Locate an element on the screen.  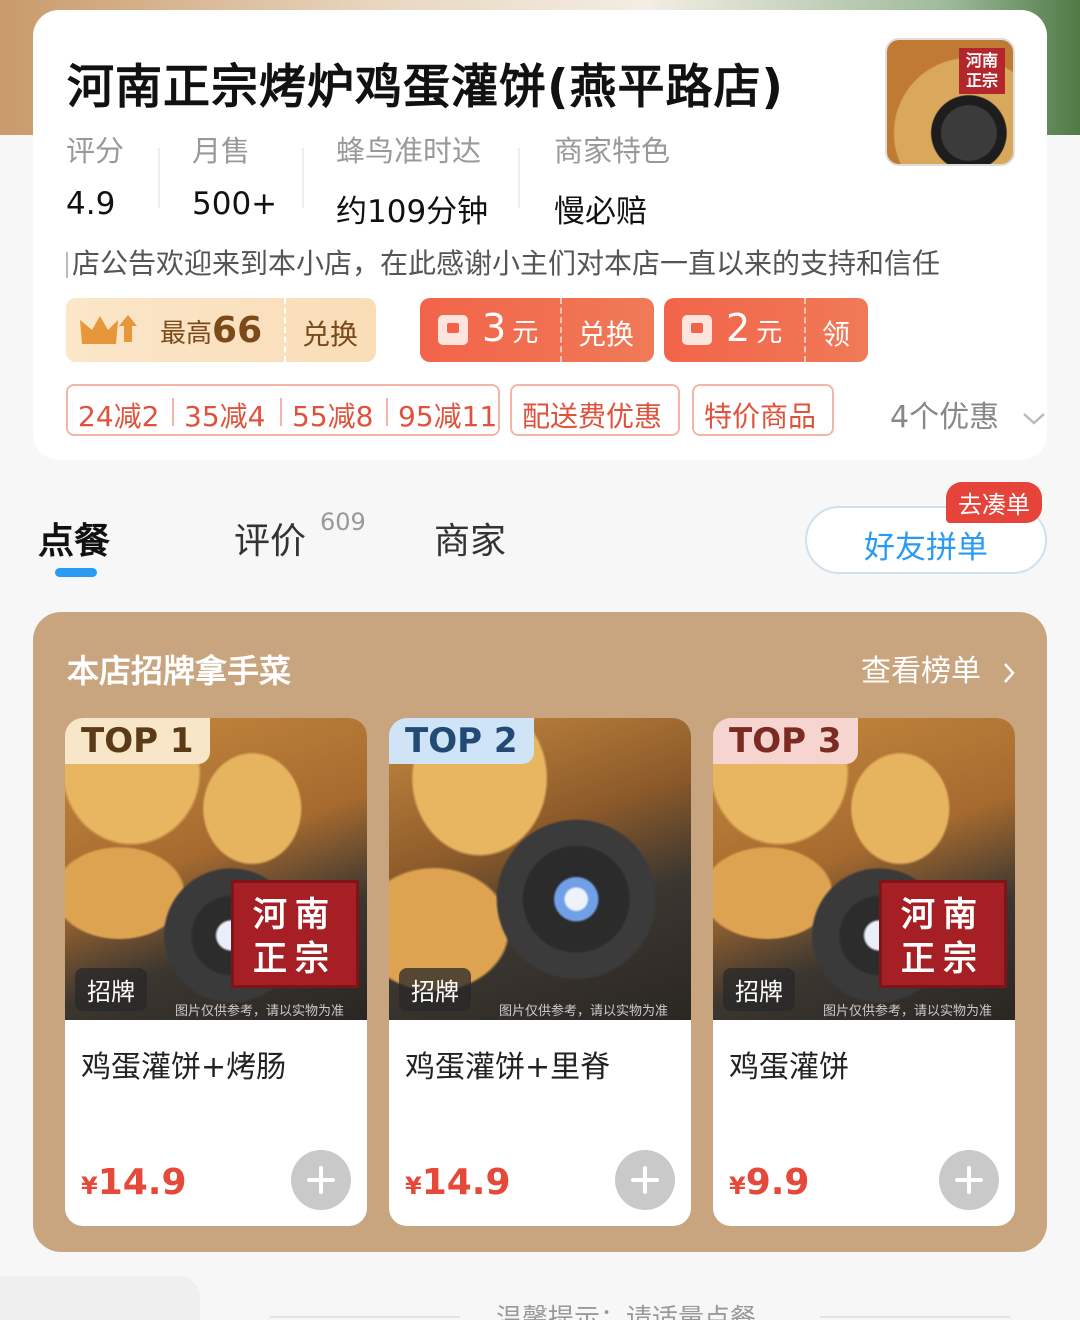
tab-merchant: 商家 is located at coordinates (470, 538).